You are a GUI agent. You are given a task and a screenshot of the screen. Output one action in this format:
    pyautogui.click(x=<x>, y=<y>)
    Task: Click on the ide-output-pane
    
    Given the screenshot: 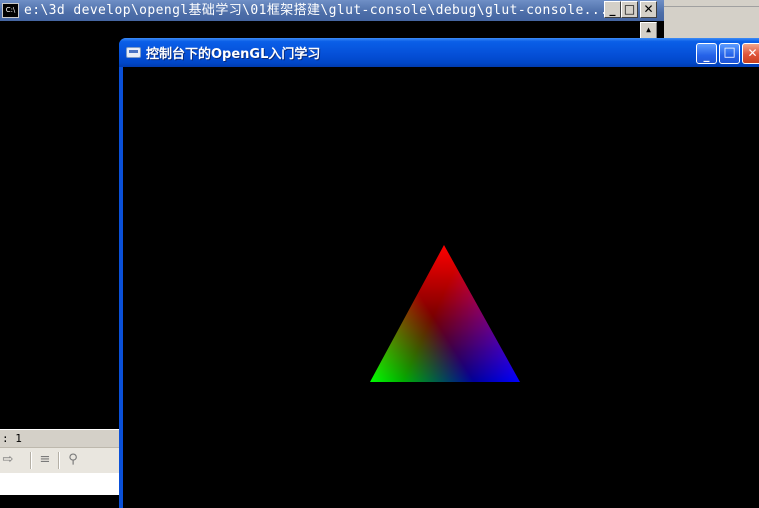 What is the action you would take?
    pyautogui.click(x=61, y=484)
    